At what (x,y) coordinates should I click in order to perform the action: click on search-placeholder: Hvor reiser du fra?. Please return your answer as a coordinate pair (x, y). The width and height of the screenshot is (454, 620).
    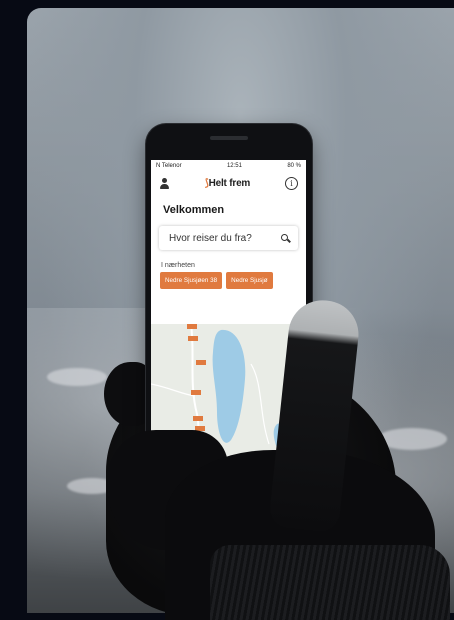
    Looking at the image, I should click on (210, 238).